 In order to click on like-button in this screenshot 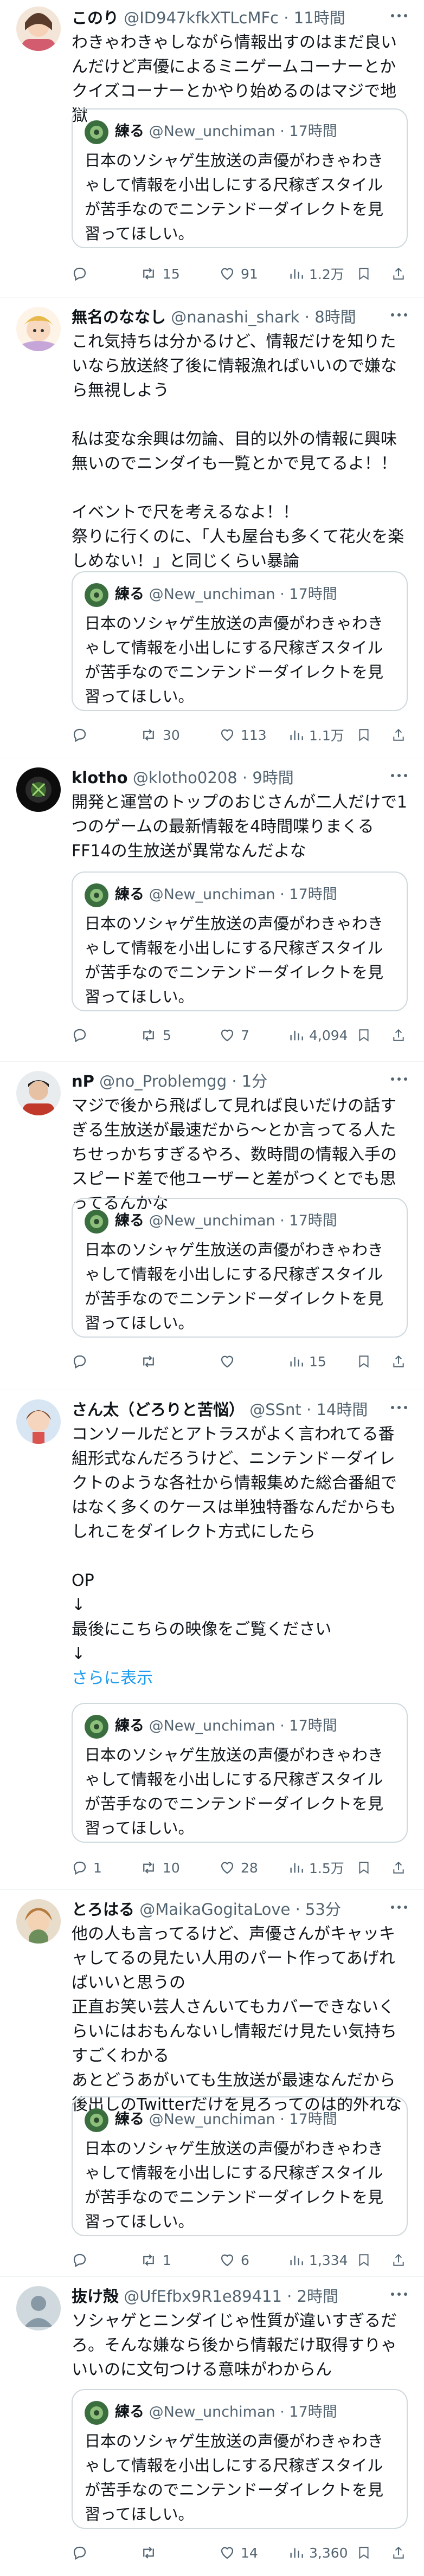, I will do `click(230, 1361)`.